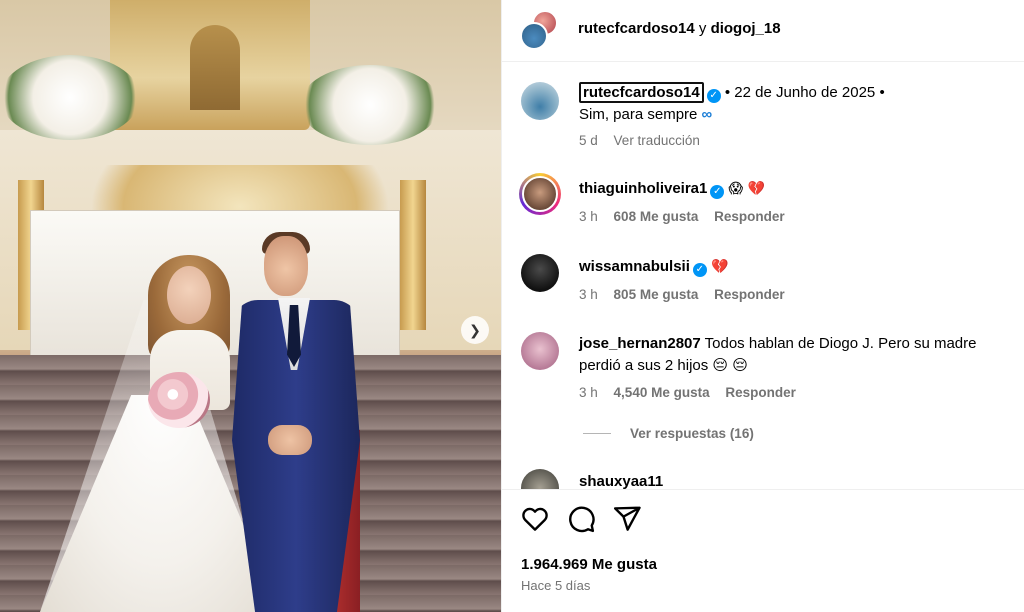  I want to click on bride-face, so click(189, 295).